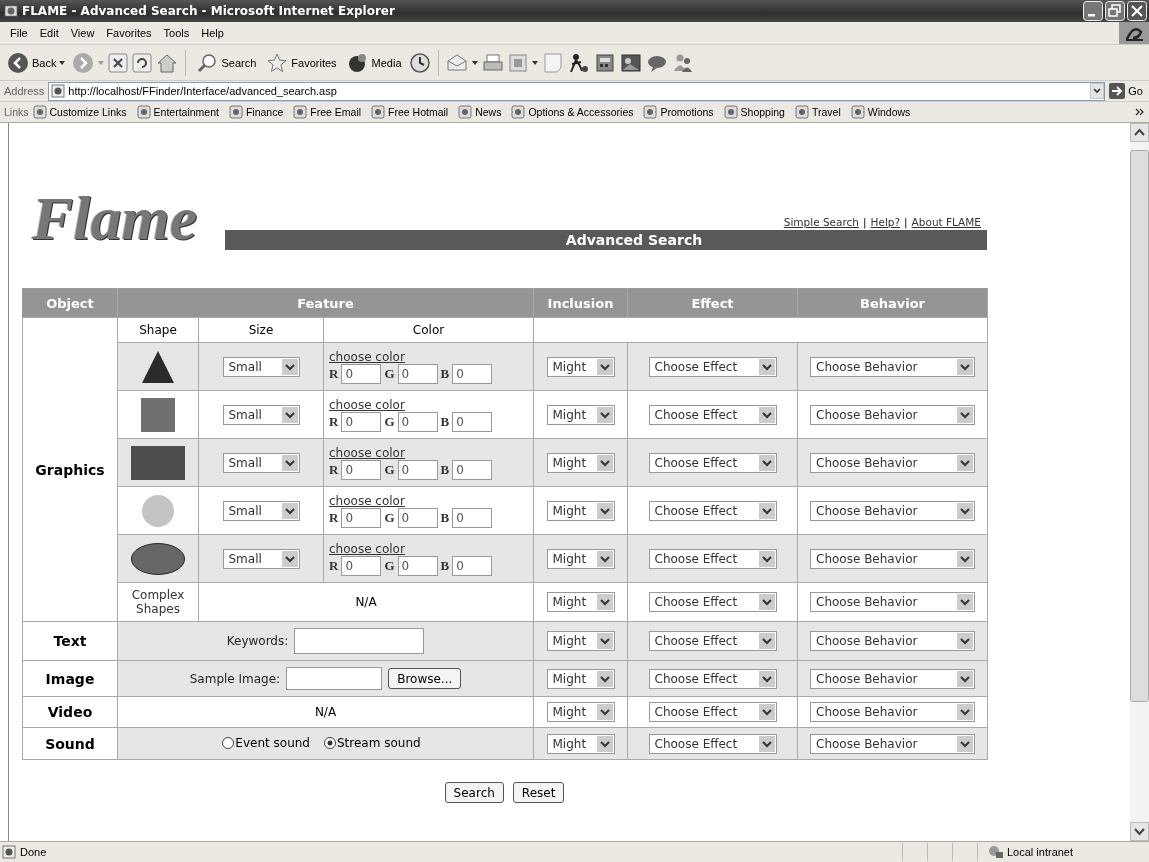  What do you see at coordinates (36, 62) in the screenshot?
I see `back-button: Back` at bounding box center [36, 62].